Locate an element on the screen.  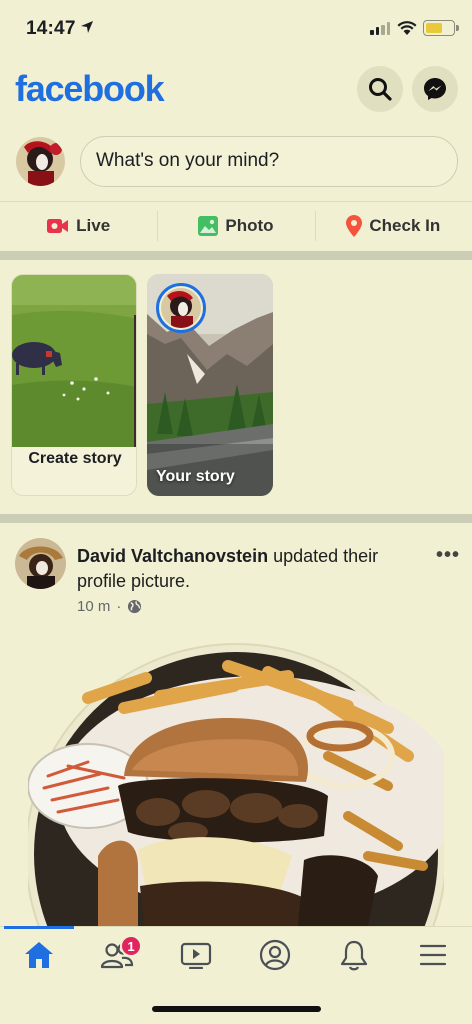
tab-menu is located at coordinates (433, 955).